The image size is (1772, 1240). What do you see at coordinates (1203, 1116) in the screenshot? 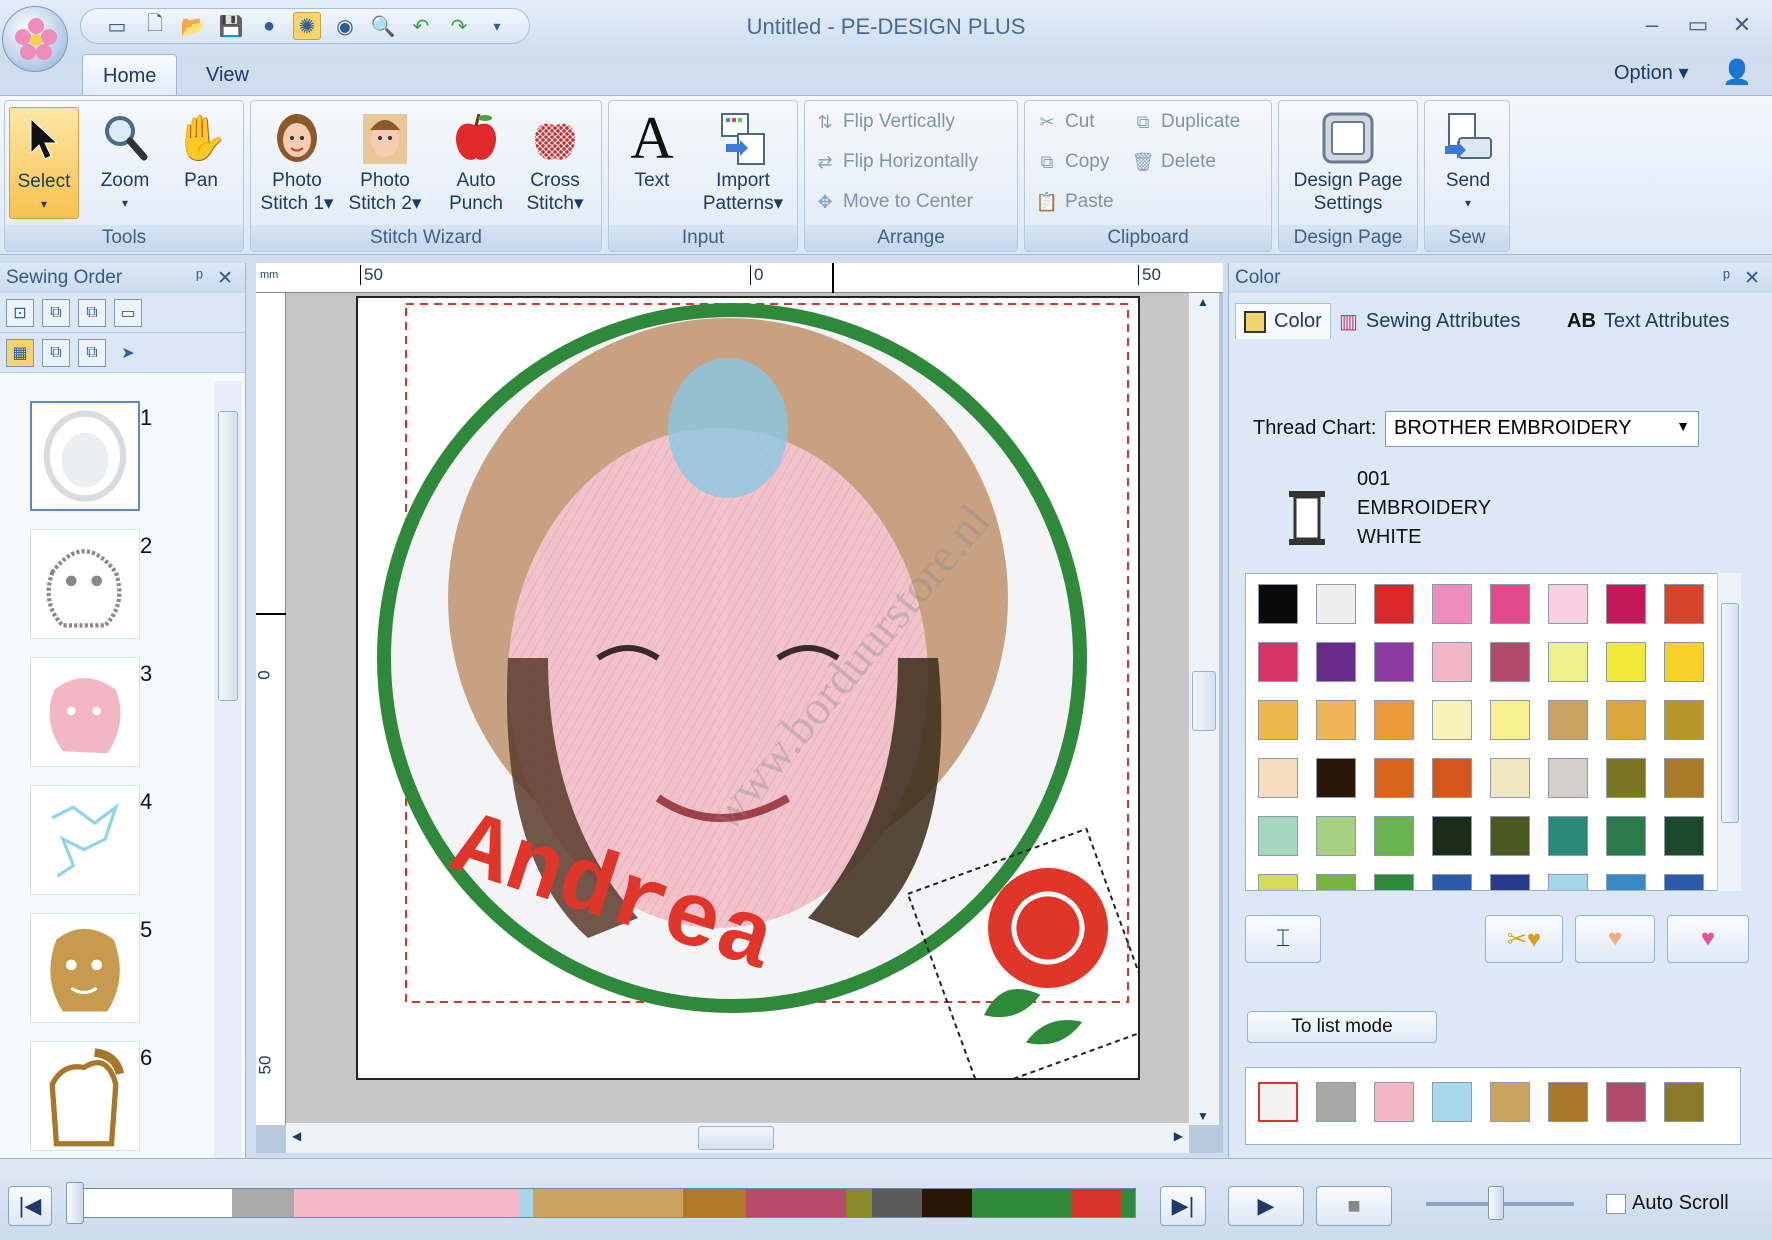
I see `scroll-down-icon: ▼` at bounding box center [1203, 1116].